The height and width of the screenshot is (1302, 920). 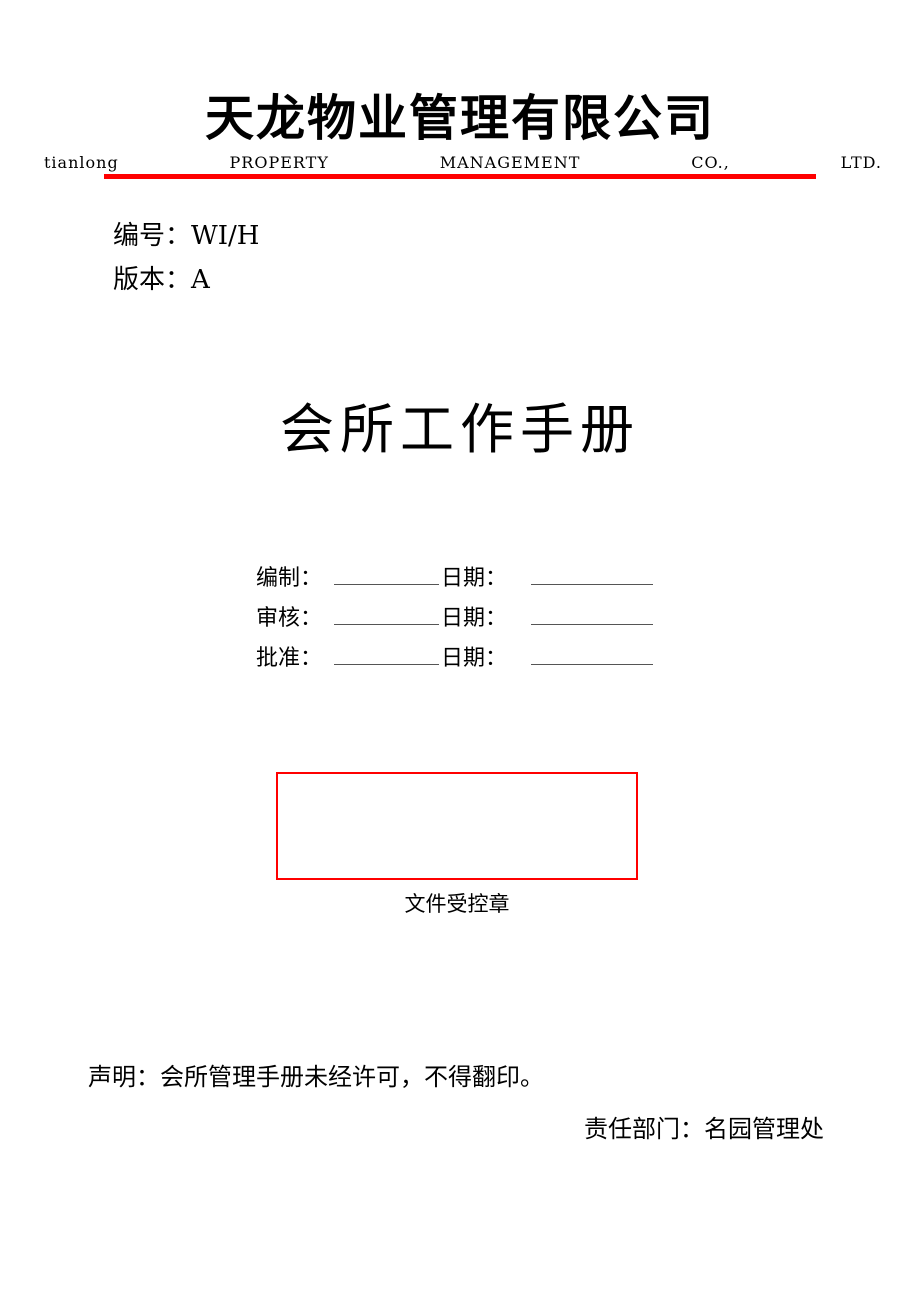 I want to click on prepared-by-label: 编制：, so click(x=289, y=578).